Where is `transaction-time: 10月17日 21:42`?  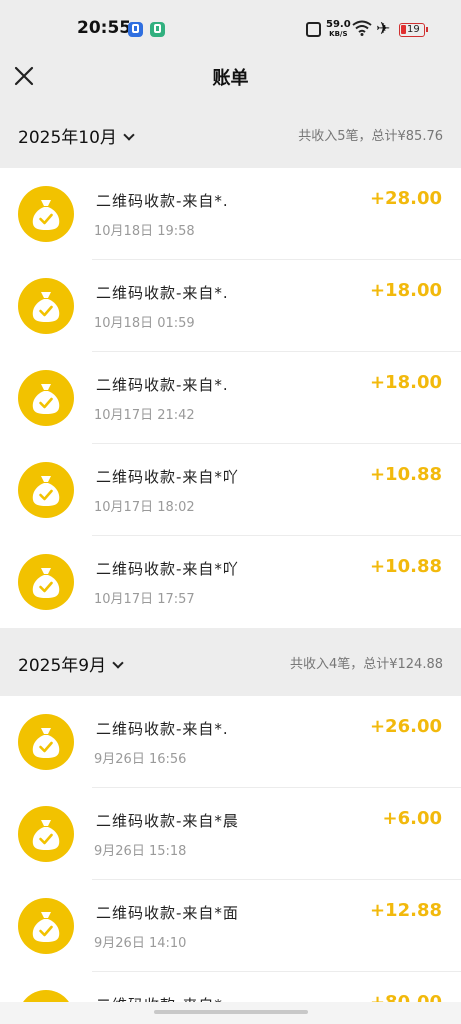
transaction-time: 10月17日 21:42 is located at coordinates (144, 415).